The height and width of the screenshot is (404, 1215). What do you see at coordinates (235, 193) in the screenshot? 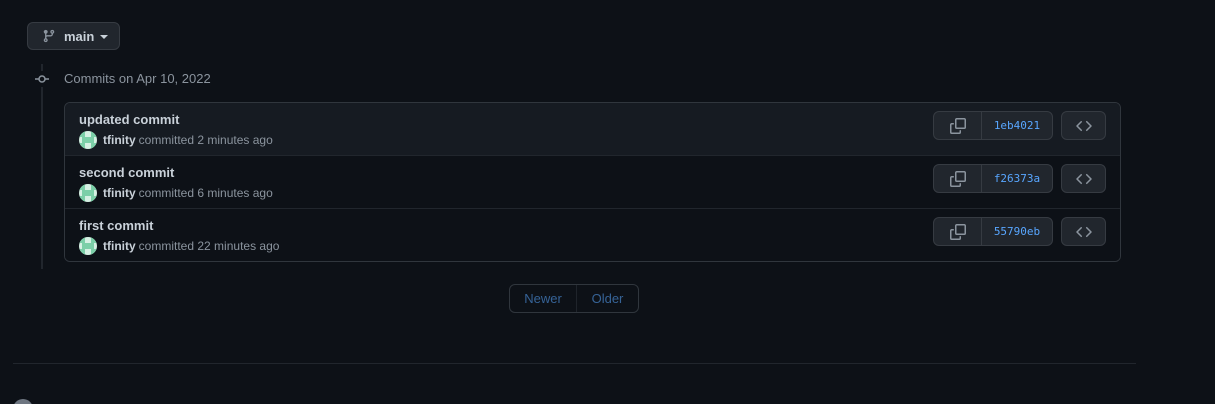
I see `commit-time: 6 minutes ago` at bounding box center [235, 193].